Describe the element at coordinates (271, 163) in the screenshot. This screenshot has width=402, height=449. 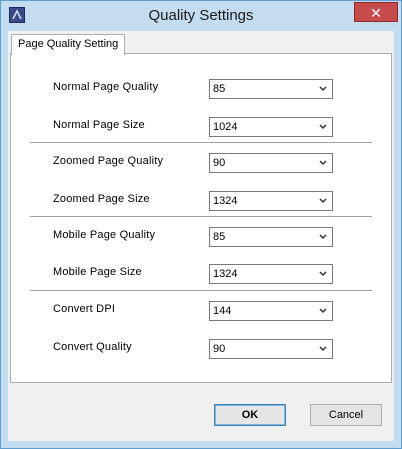
I see `zoomed-page-quality-select: 90` at that location.